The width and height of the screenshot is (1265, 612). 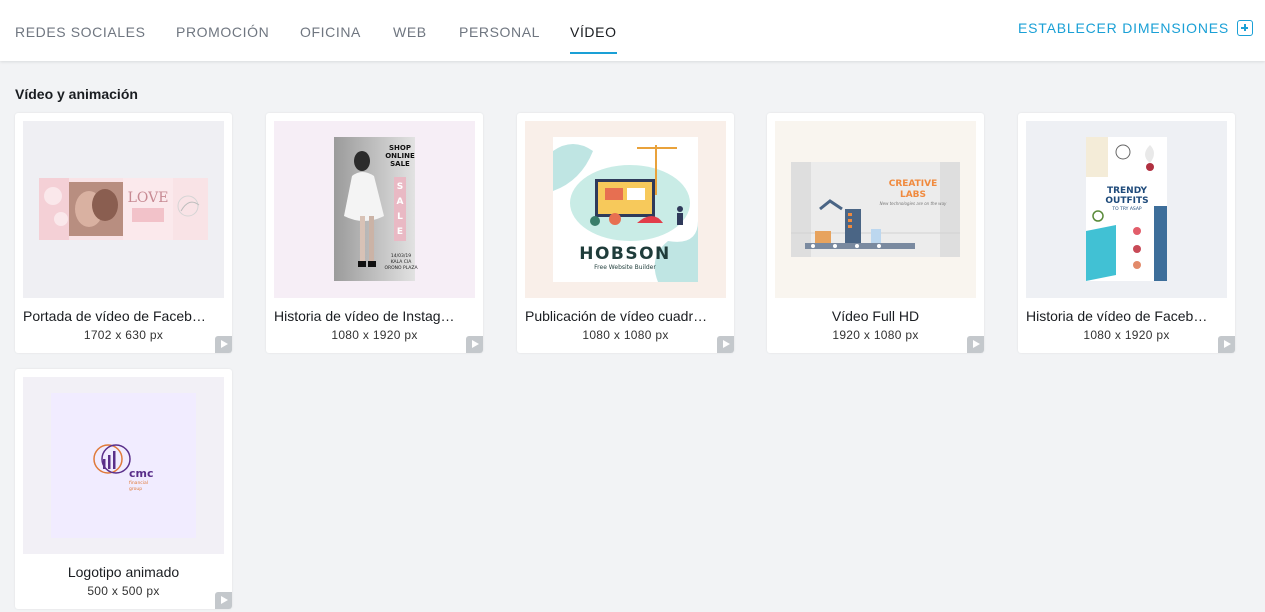 What do you see at coordinates (1124, 28) in the screenshot?
I see `set-dimensions-label: ESTABLECER DIMENSIONES` at bounding box center [1124, 28].